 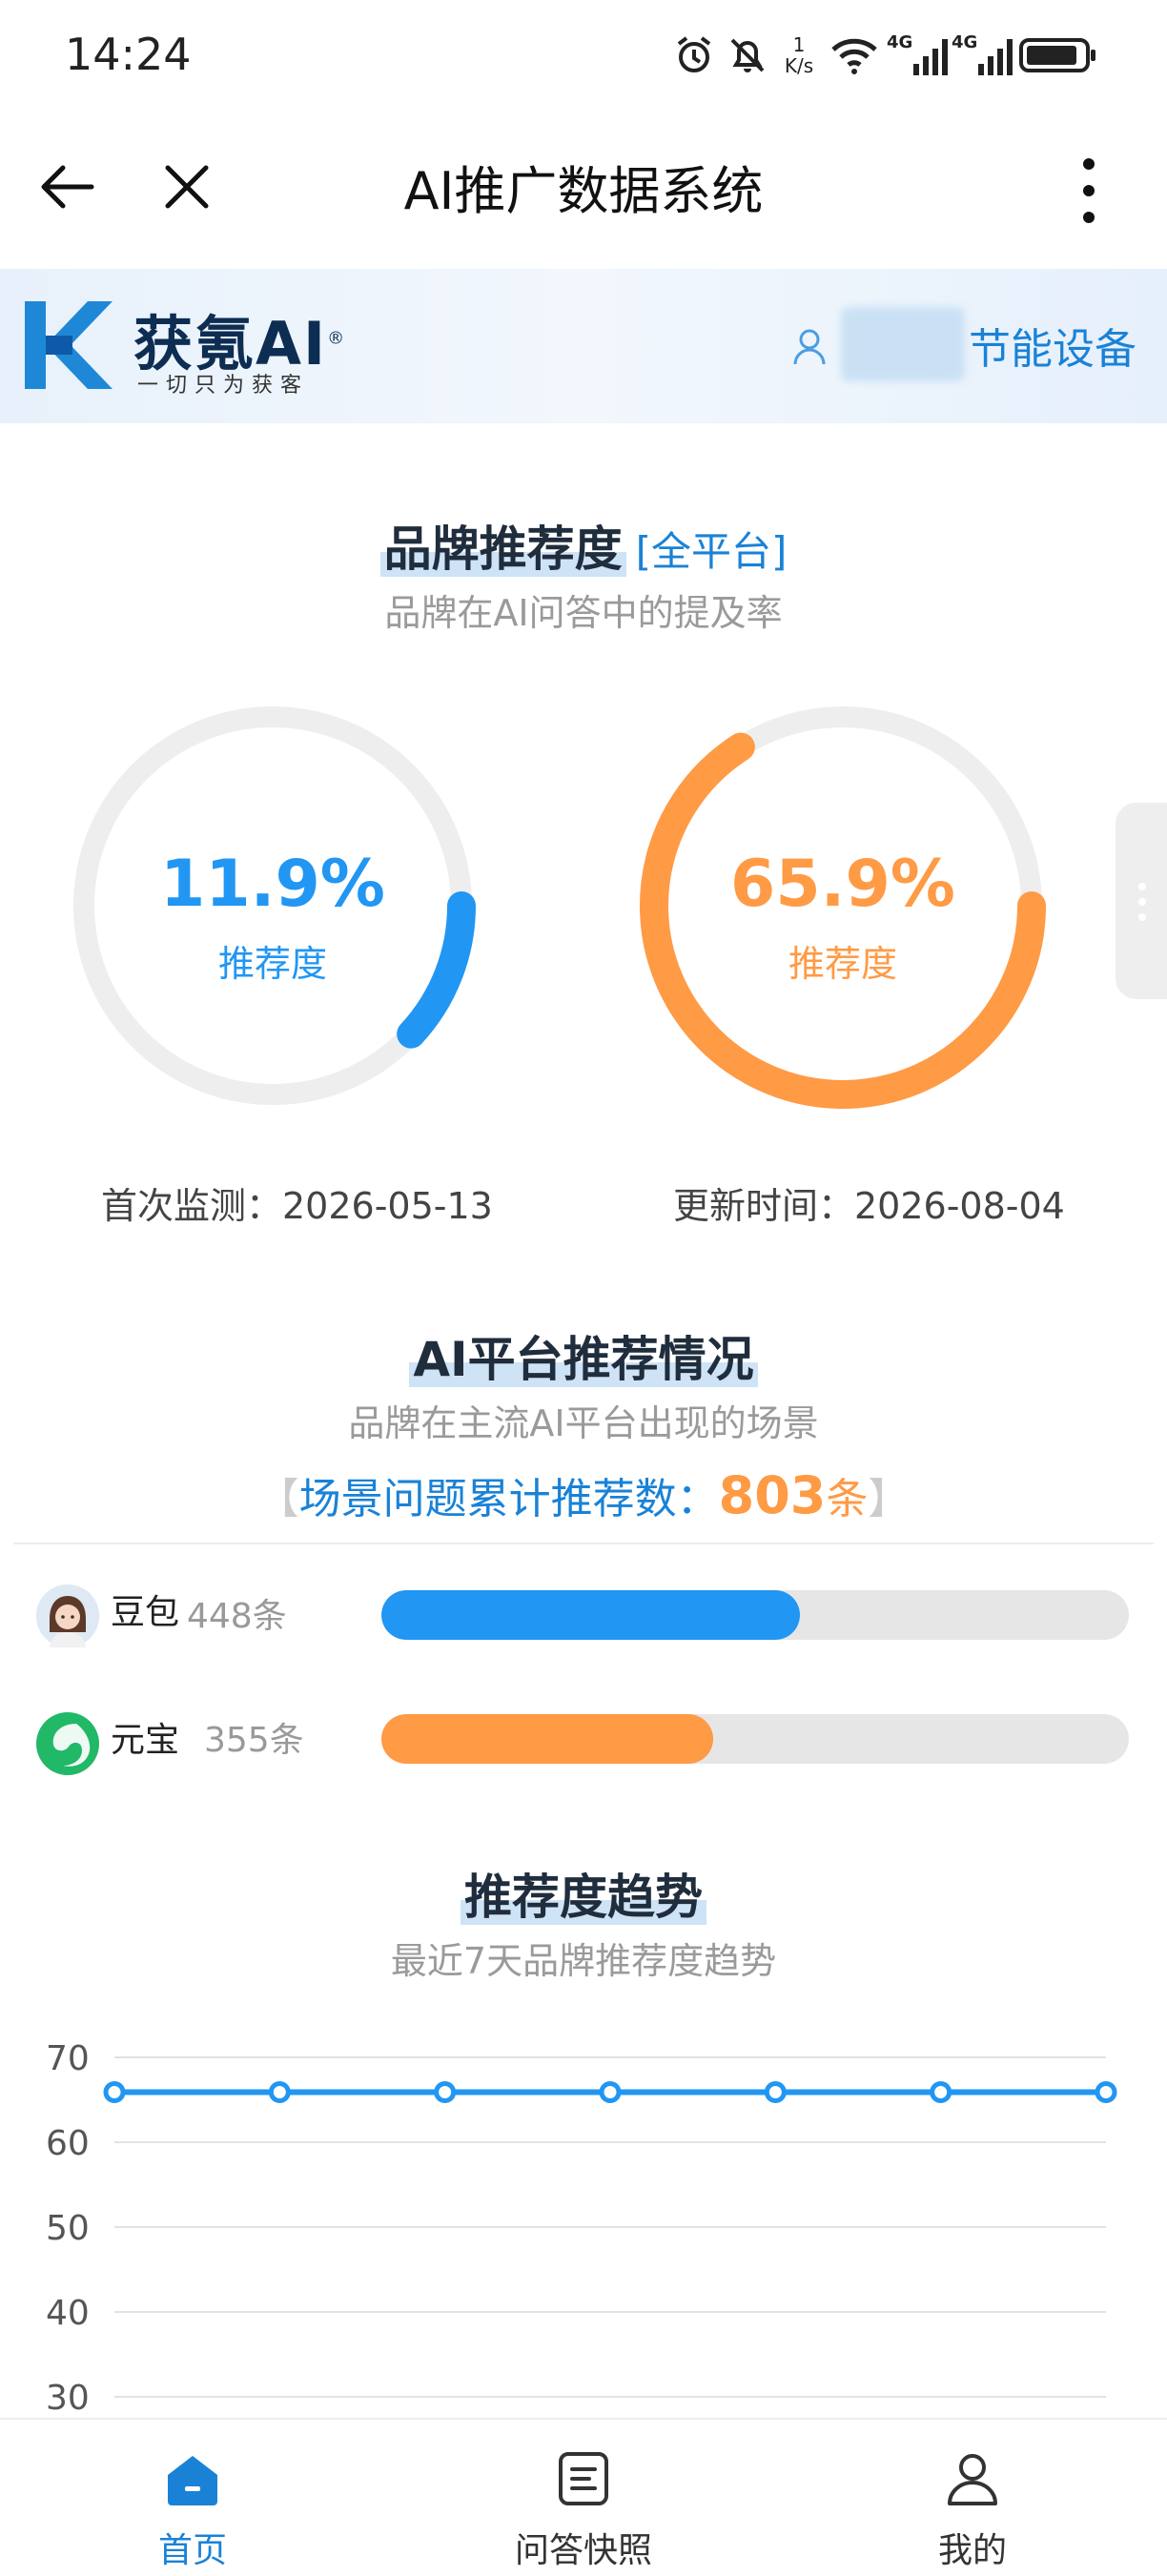 I want to click on trend-section-subtitle: 最近7天品牌推荐度趋势, so click(x=583, y=1961).